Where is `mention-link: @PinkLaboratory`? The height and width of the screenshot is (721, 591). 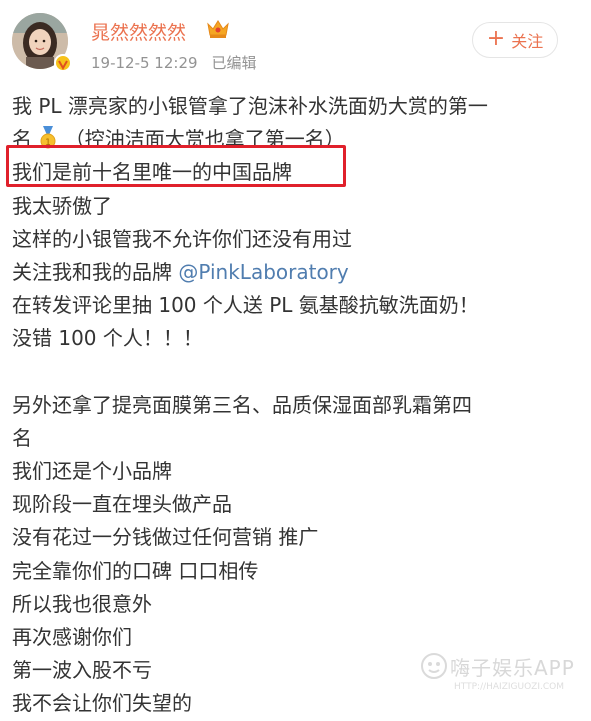
mention-link: @PinkLaboratory is located at coordinates (263, 272).